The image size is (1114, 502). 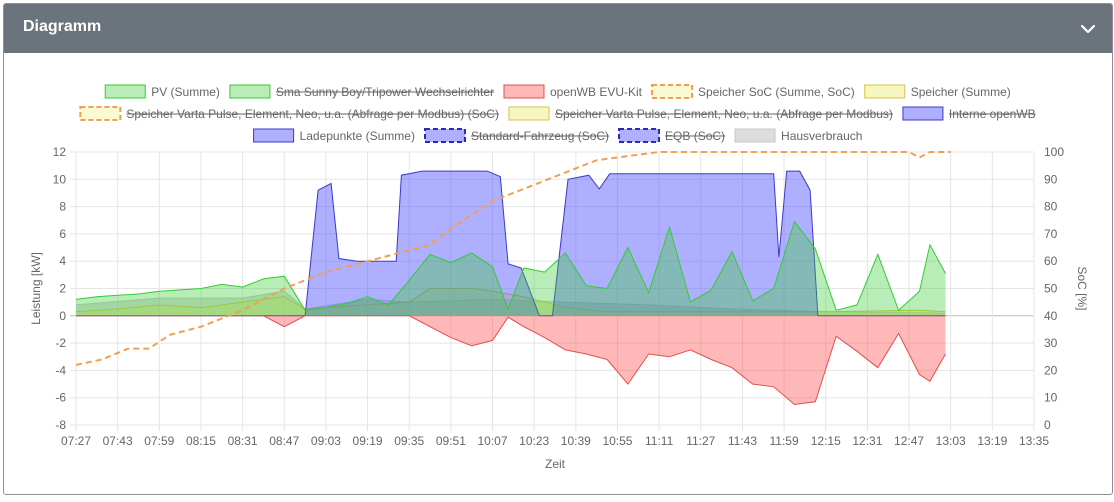 What do you see at coordinates (1051, 234) in the screenshot?
I see `y2-tick-label: 70` at bounding box center [1051, 234].